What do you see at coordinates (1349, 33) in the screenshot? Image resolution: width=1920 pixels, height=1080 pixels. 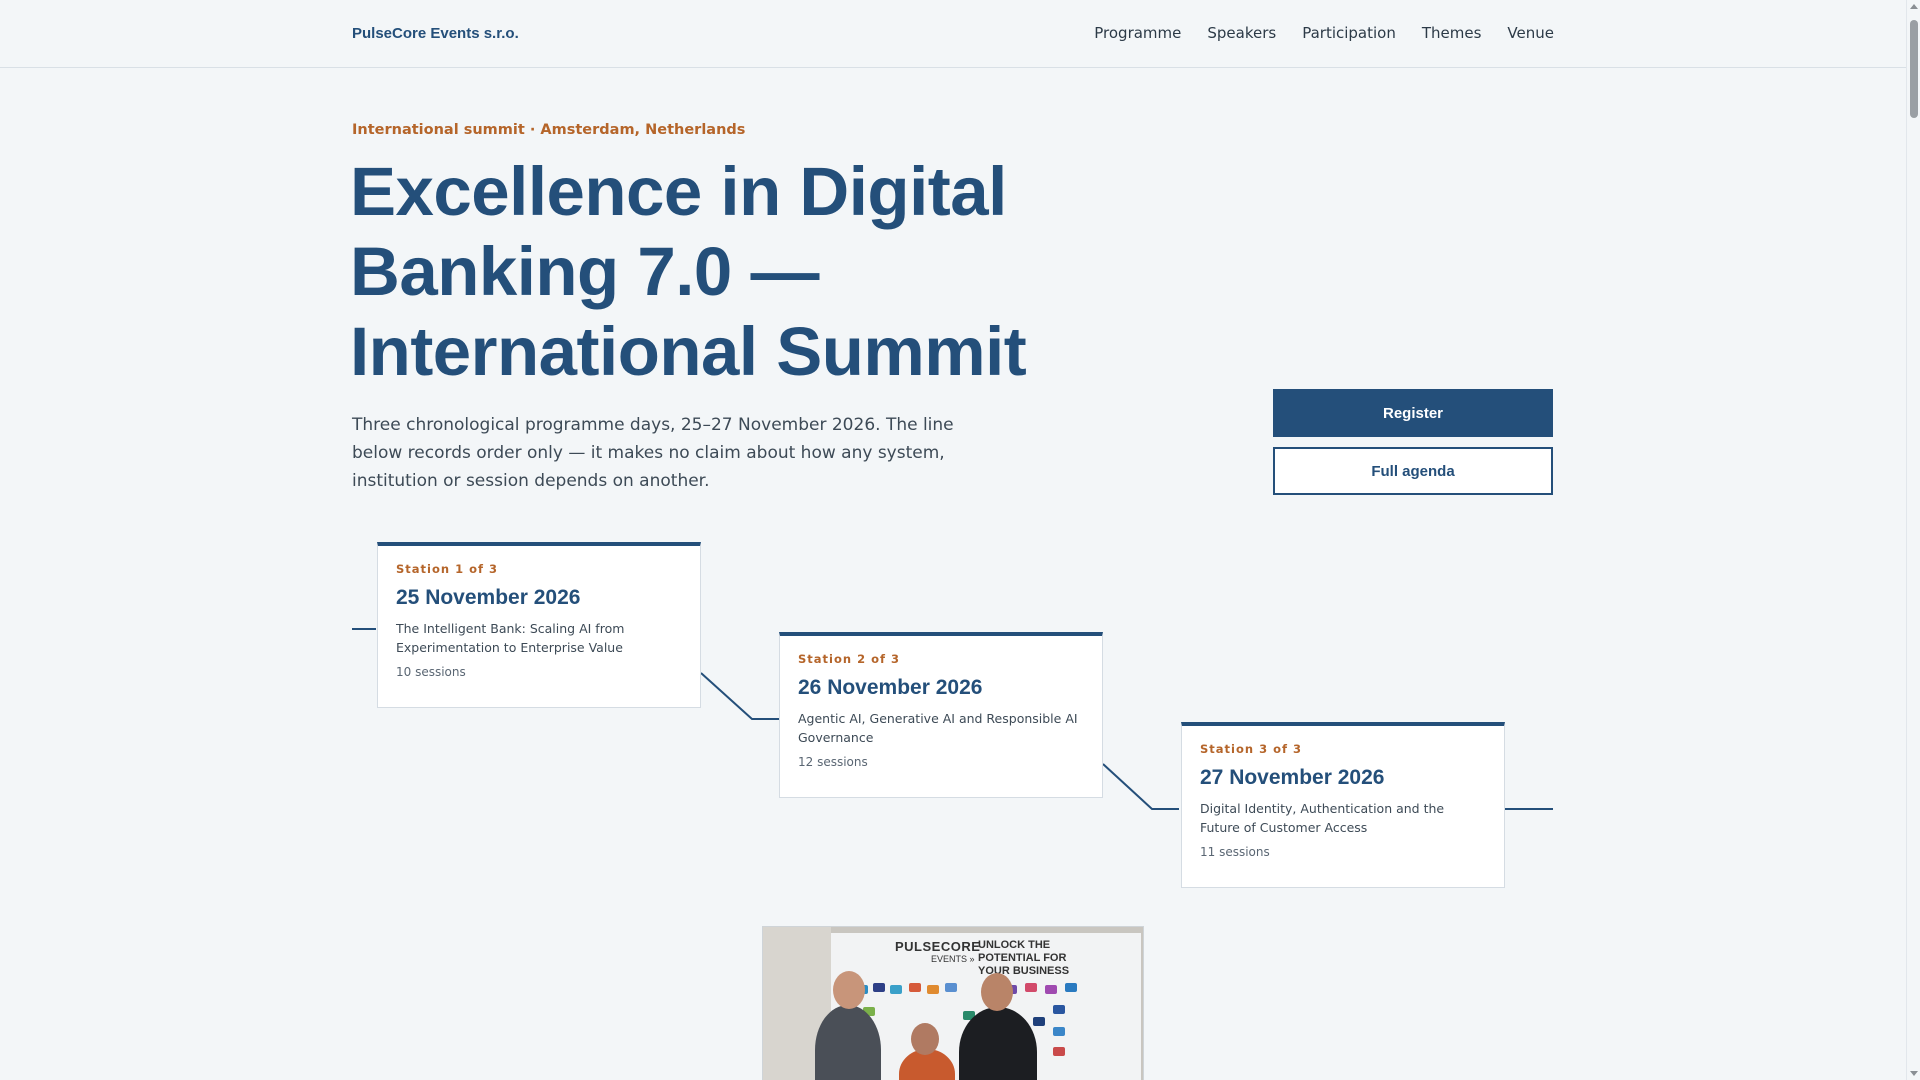 I see `nav-link-participation: Participation` at bounding box center [1349, 33].